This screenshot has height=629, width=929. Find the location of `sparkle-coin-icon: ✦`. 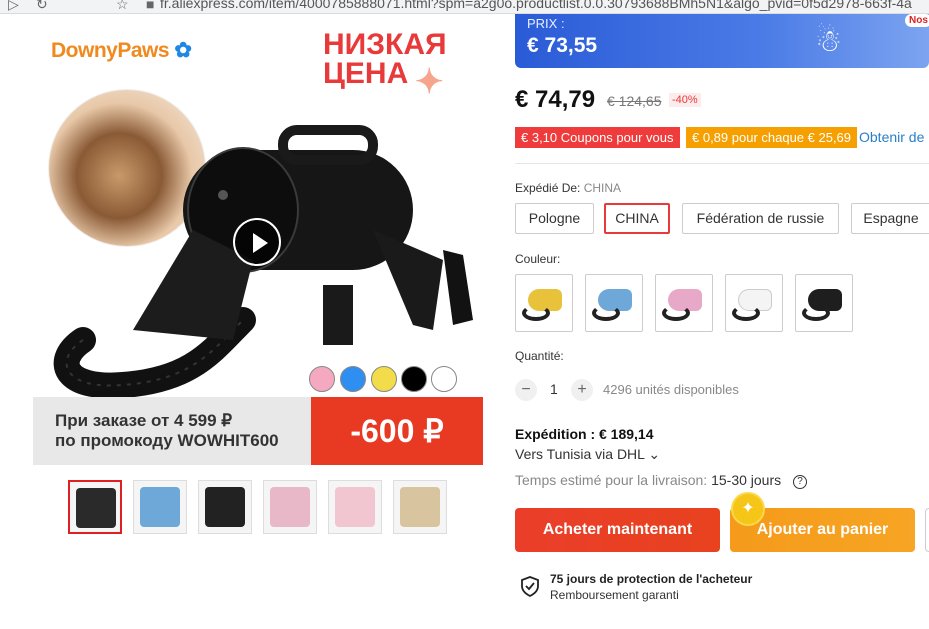

sparkle-coin-icon: ✦ is located at coordinates (748, 509).